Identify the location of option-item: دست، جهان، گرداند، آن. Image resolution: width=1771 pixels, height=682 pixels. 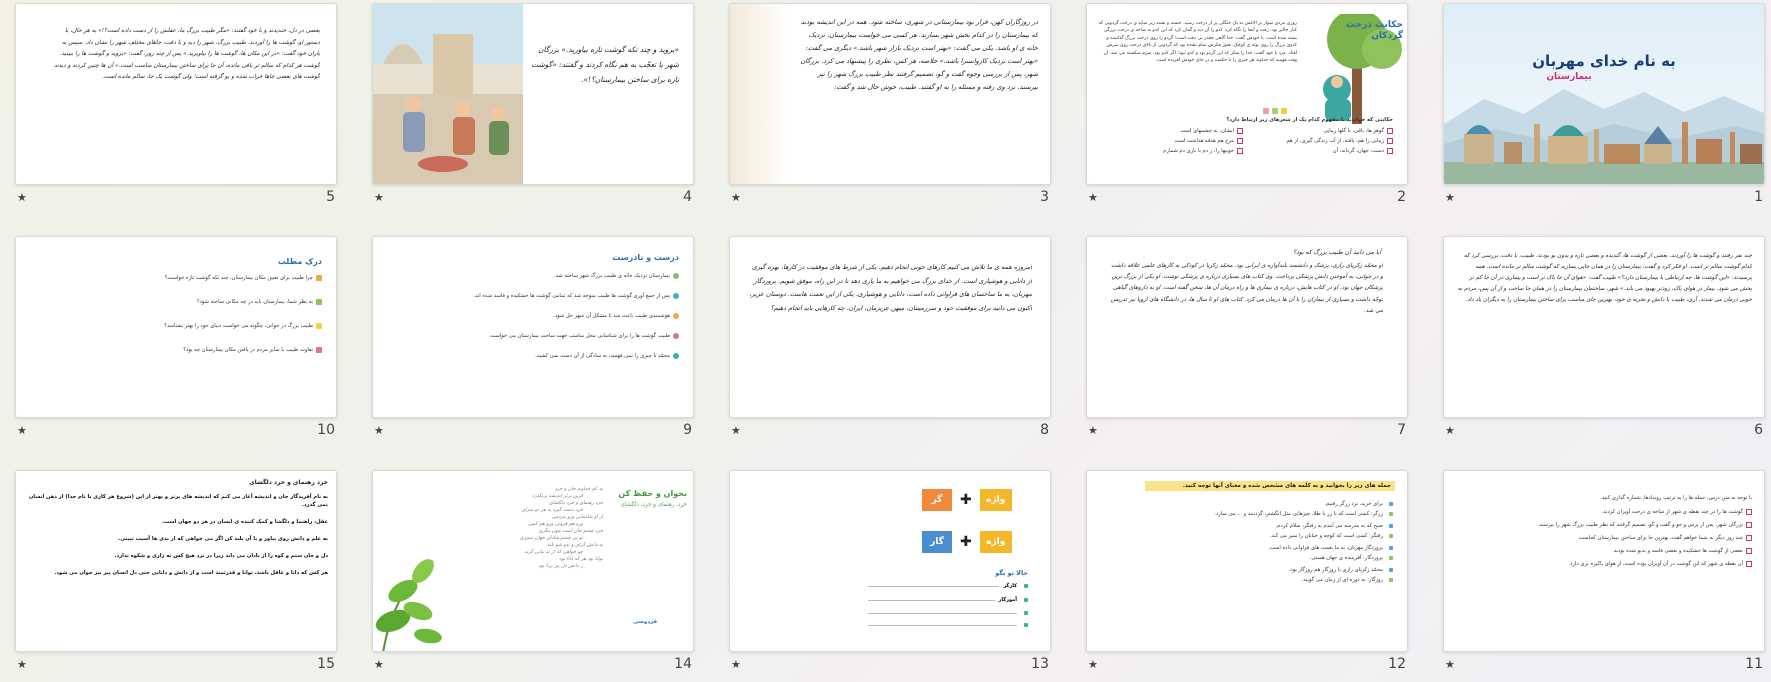
(1323, 151).